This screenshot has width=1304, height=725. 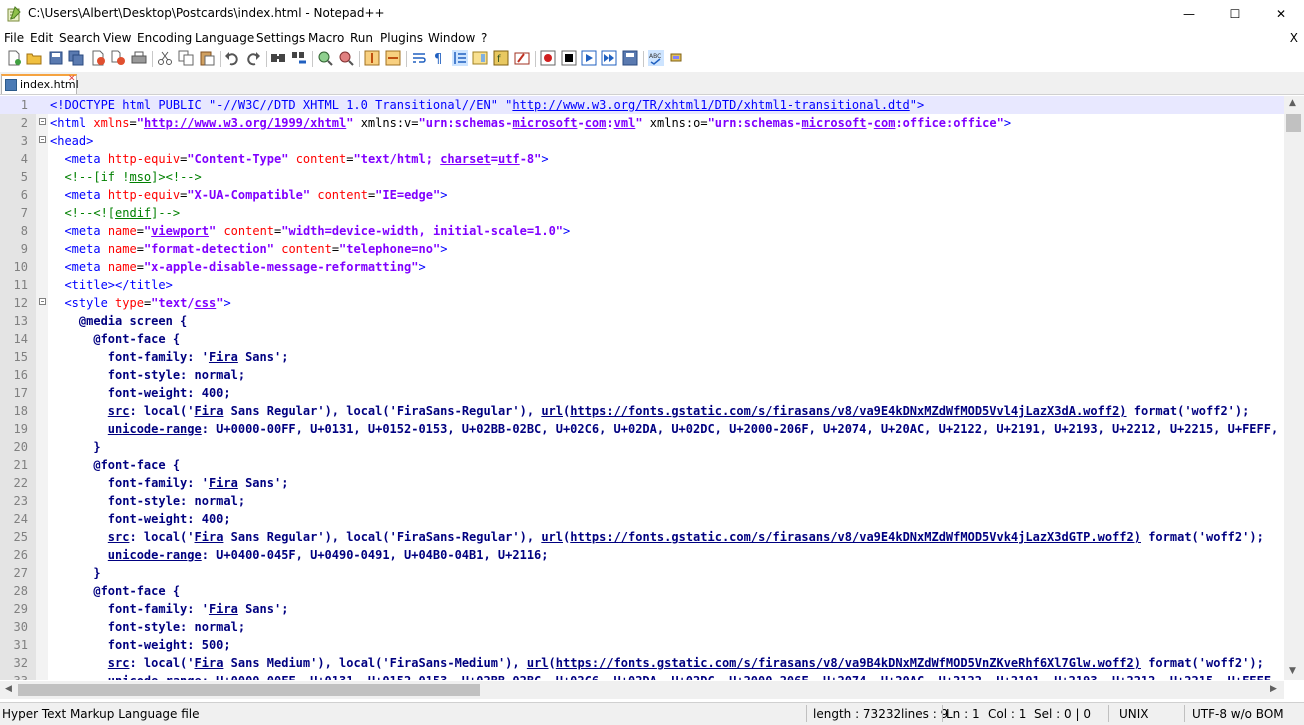 What do you see at coordinates (361, 38) in the screenshot?
I see `menu-run: Run` at bounding box center [361, 38].